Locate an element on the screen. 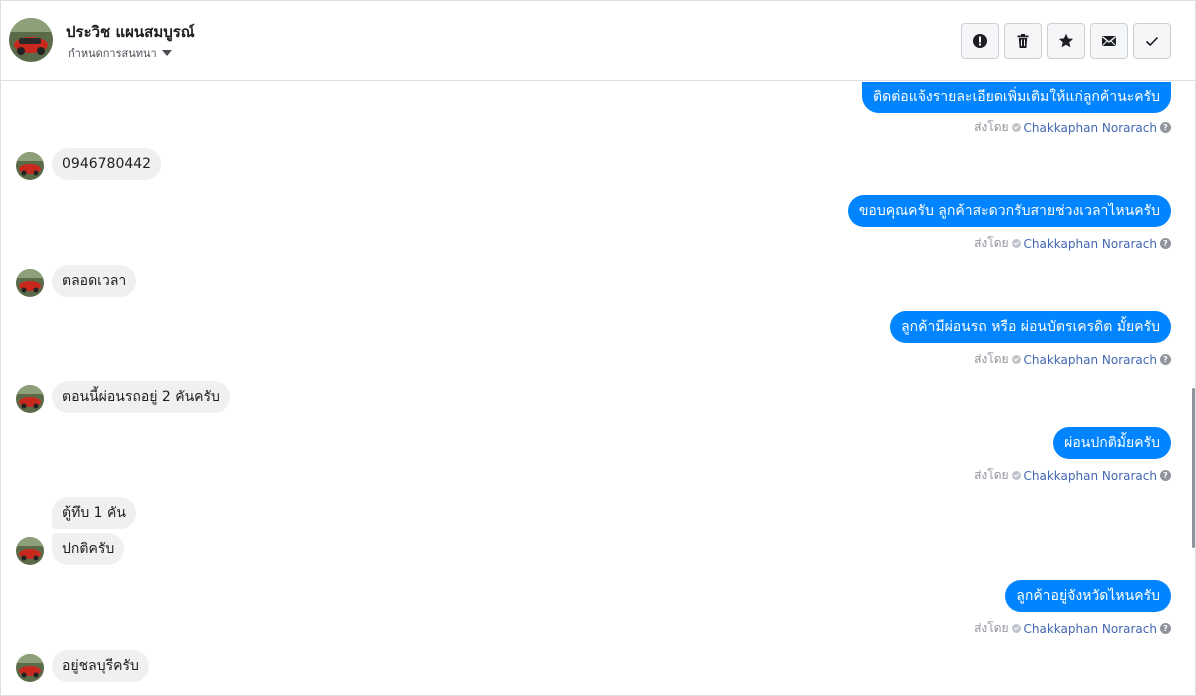  envelope-icon is located at coordinates (1109, 41).